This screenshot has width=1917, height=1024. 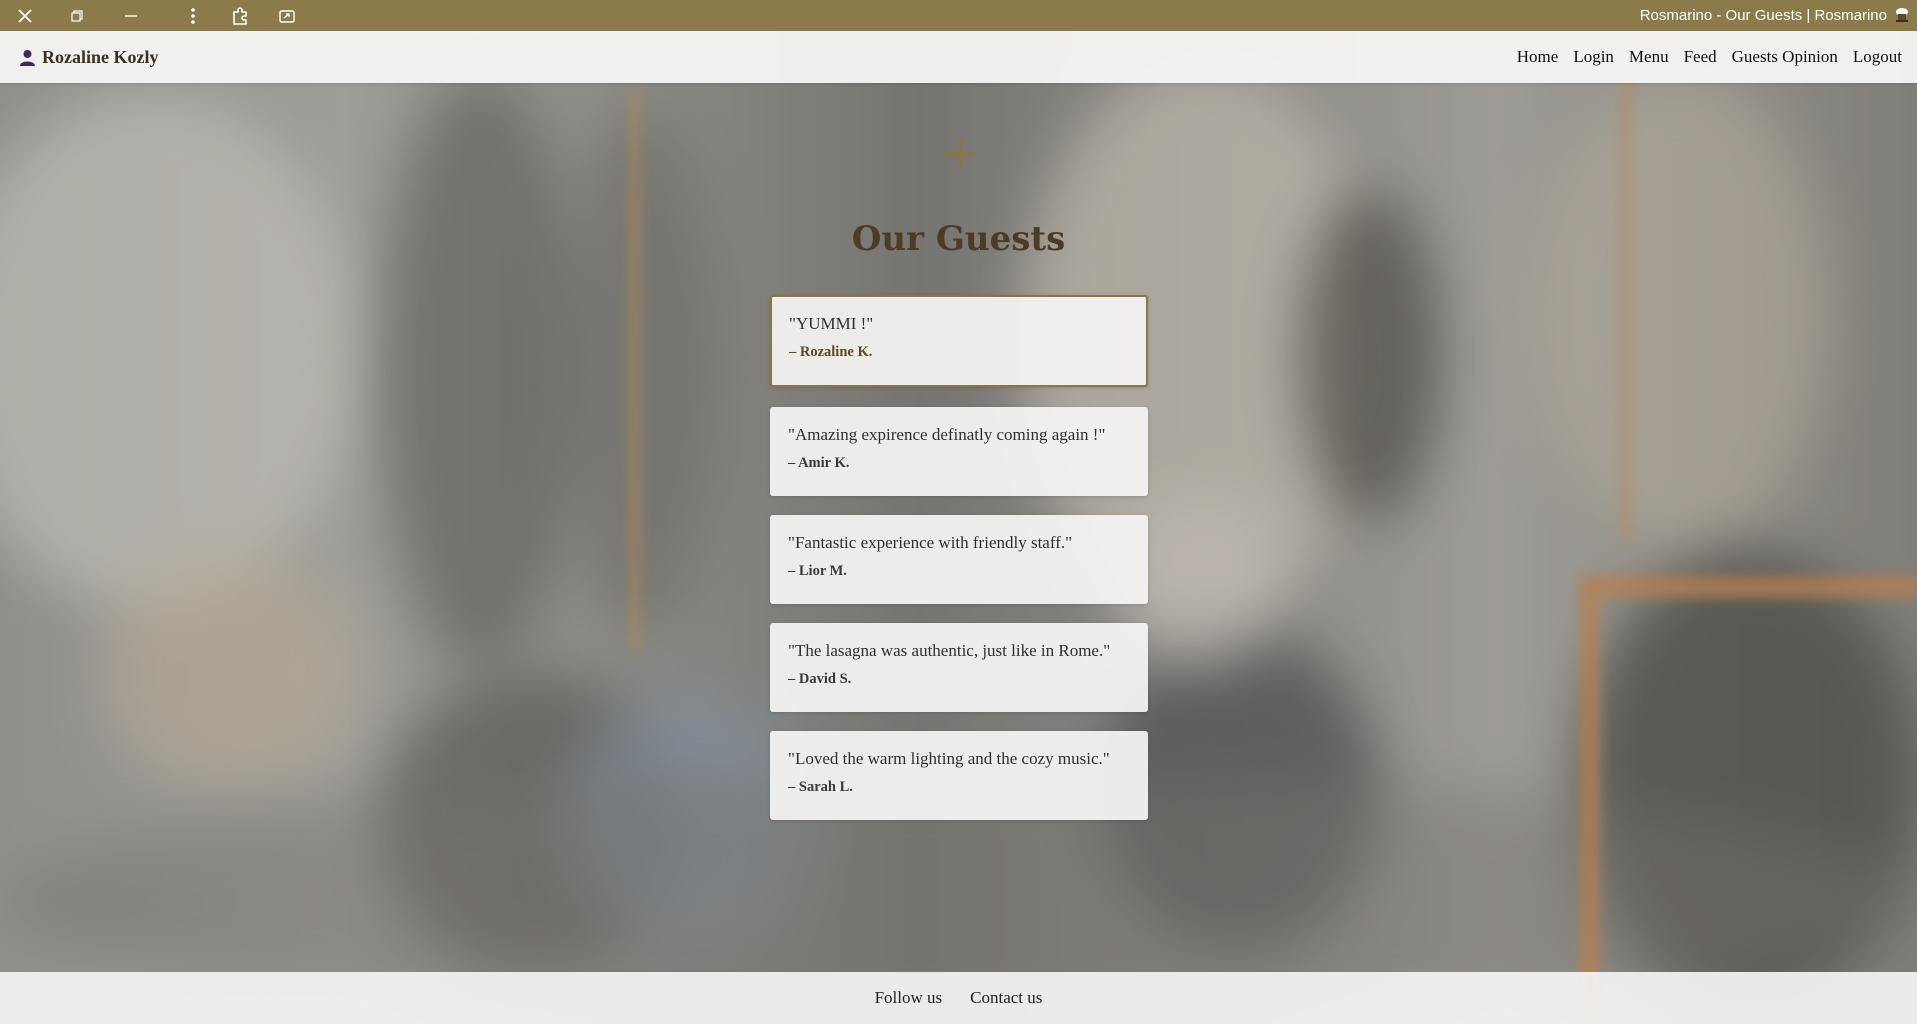 I want to click on footer: Follow us Contact us, so click(x=958, y=998).